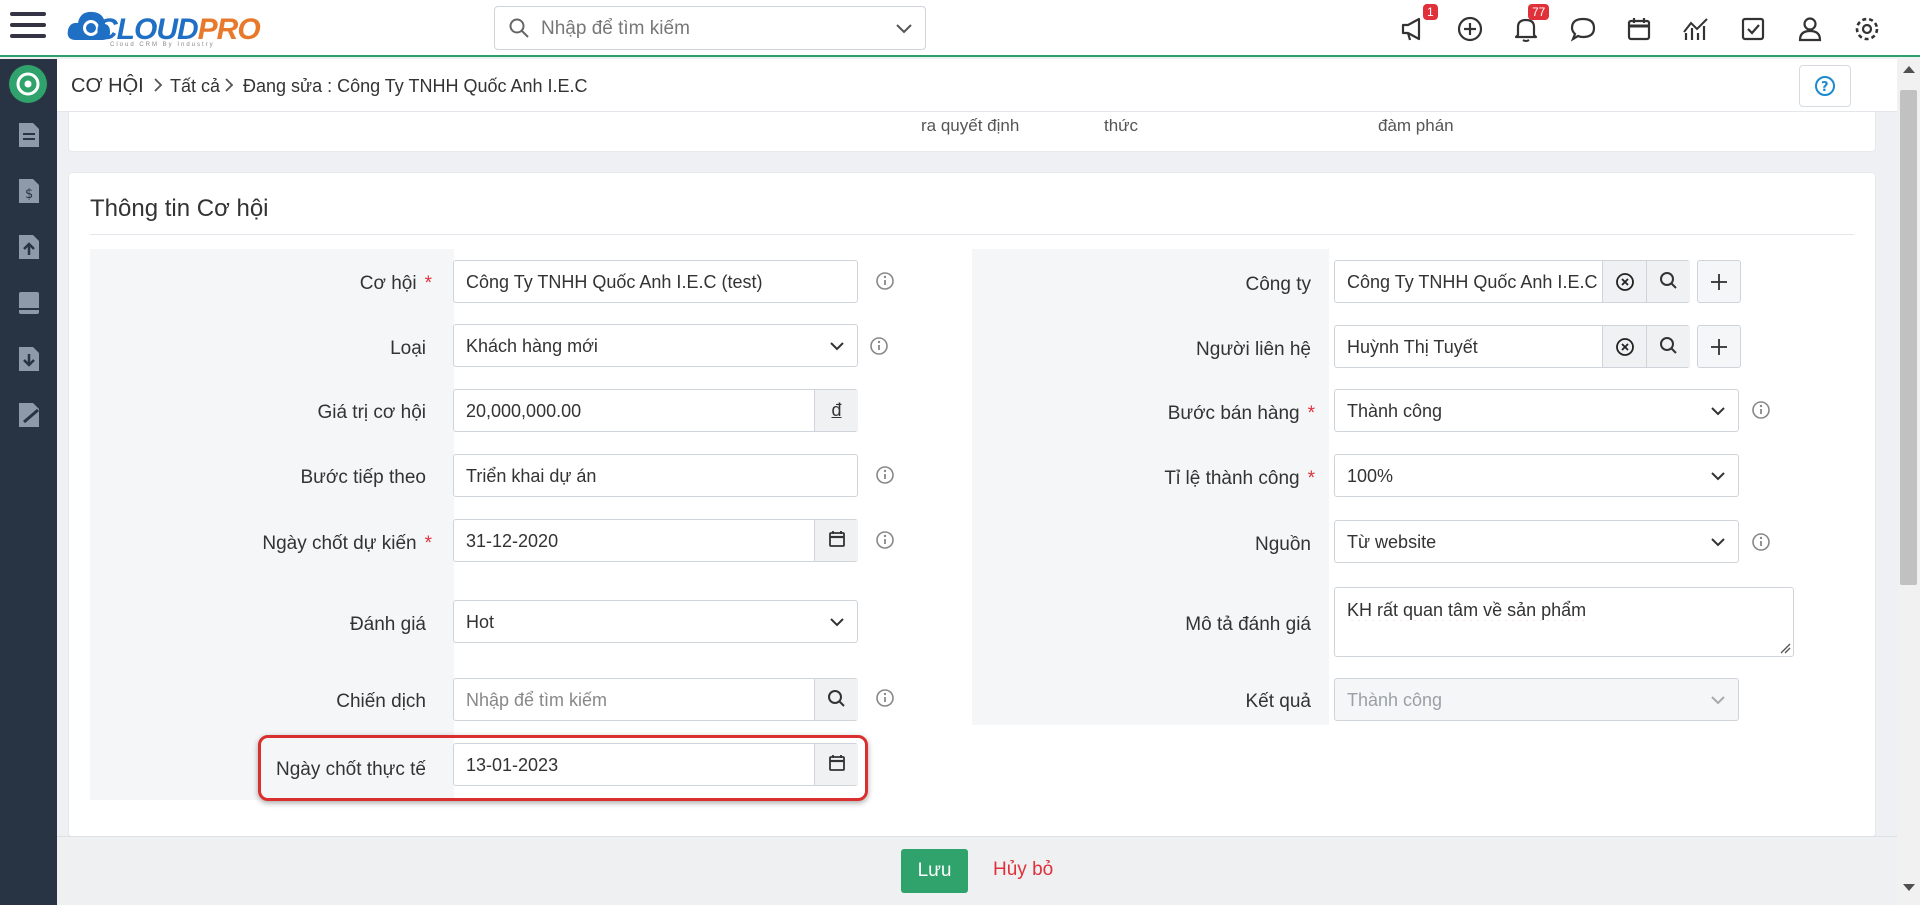 The width and height of the screenshot is (1920, 905). What do you see at coordinates (836, 410) in the screenshot?
I see `currency-addon: đ` at bounding box center [836, 410].